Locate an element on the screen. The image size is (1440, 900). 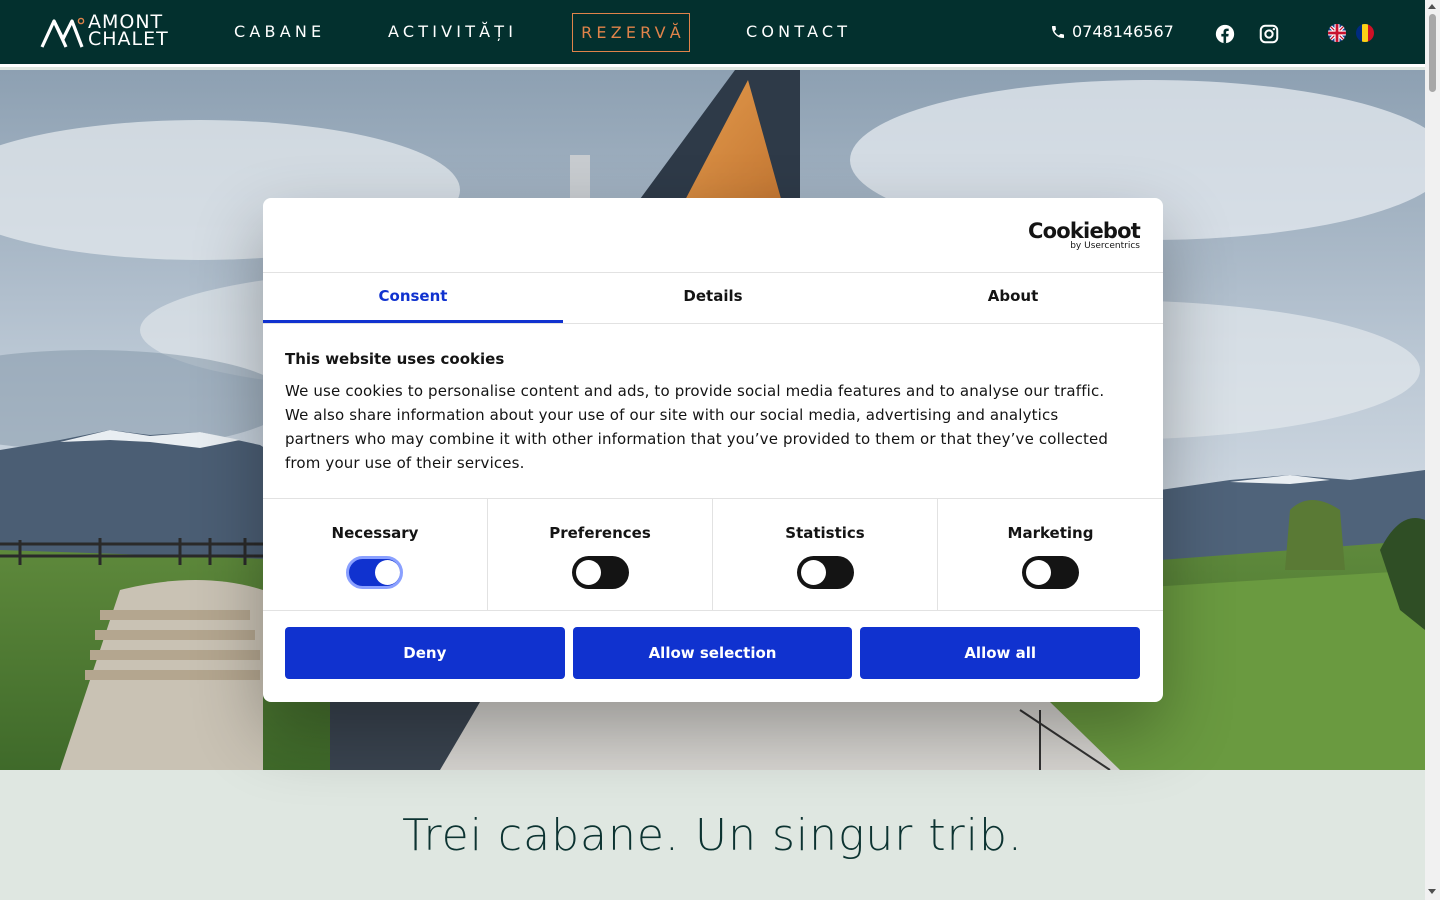
preferences-toggle is located at coordinates (600, 572).